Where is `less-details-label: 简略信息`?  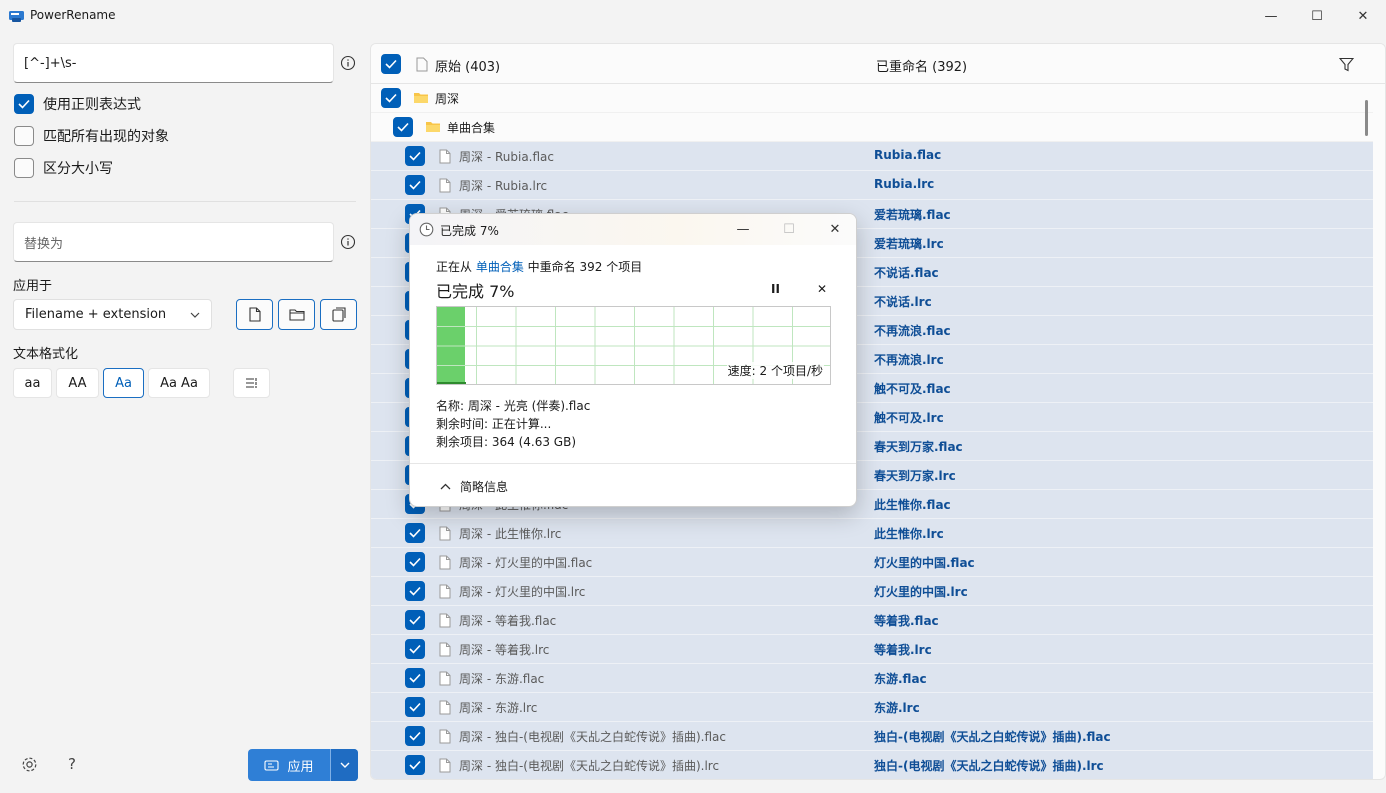 less-details-label: 简略信息 is located at coordinates (484, 487).